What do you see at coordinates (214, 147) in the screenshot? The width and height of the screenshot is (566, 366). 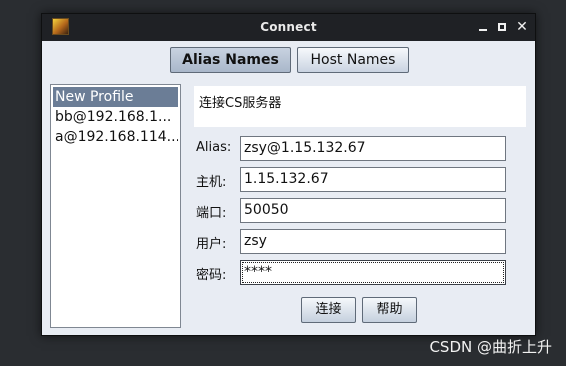 I see `alias-label: Alias:` at bounding box center [214, 147].